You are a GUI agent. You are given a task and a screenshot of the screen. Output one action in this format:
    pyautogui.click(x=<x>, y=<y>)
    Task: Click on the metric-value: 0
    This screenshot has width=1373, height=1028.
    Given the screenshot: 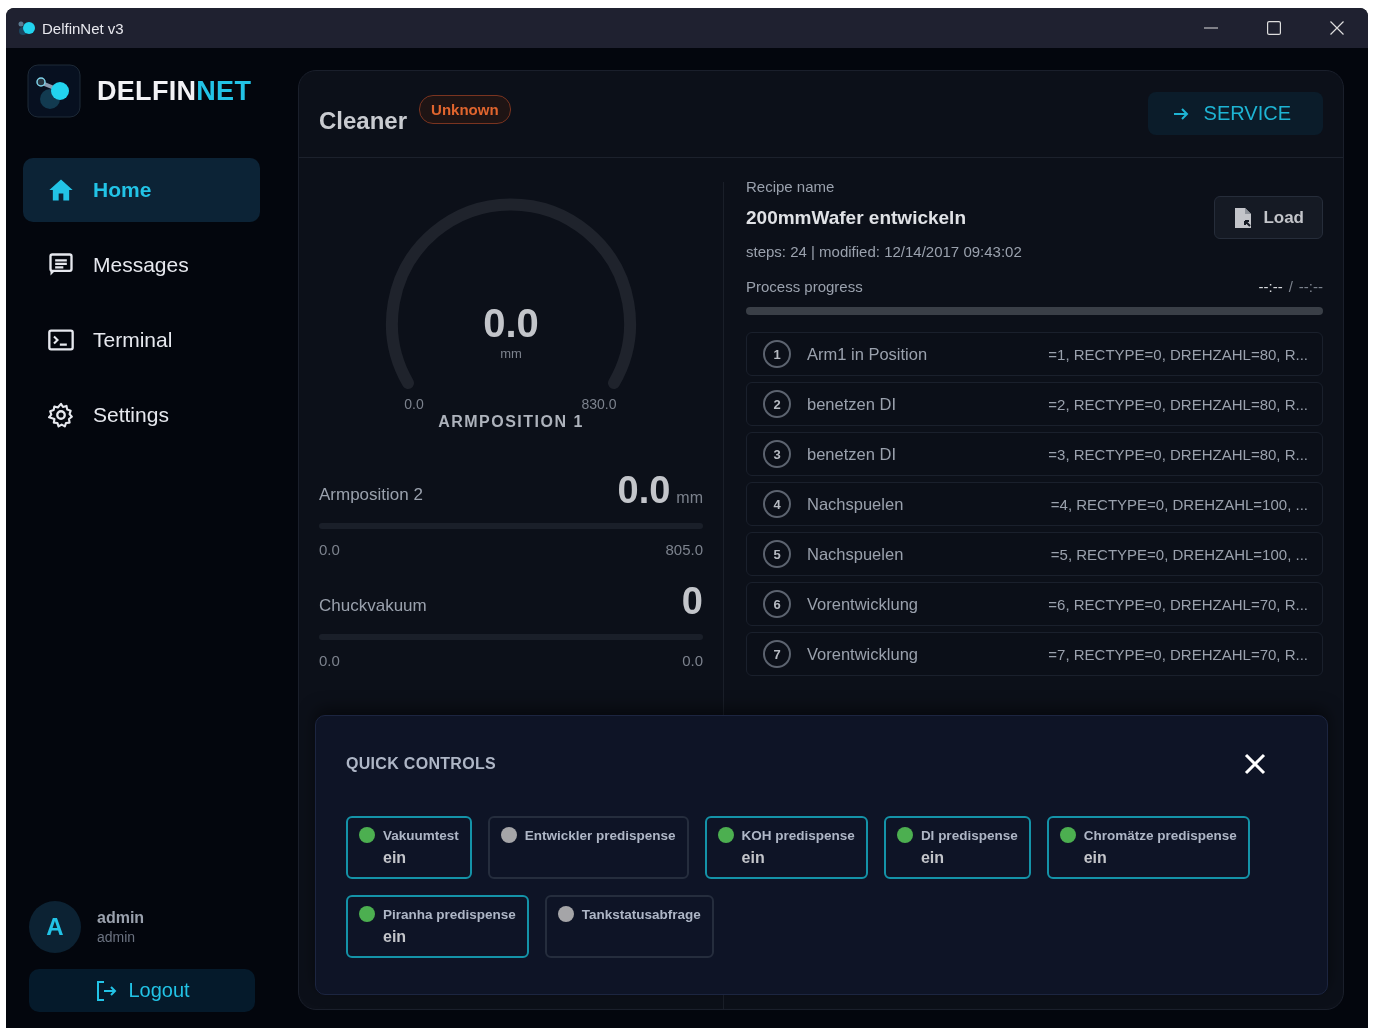 What is the action you would take?
    pyautogui.click(x=692, y=601)
    